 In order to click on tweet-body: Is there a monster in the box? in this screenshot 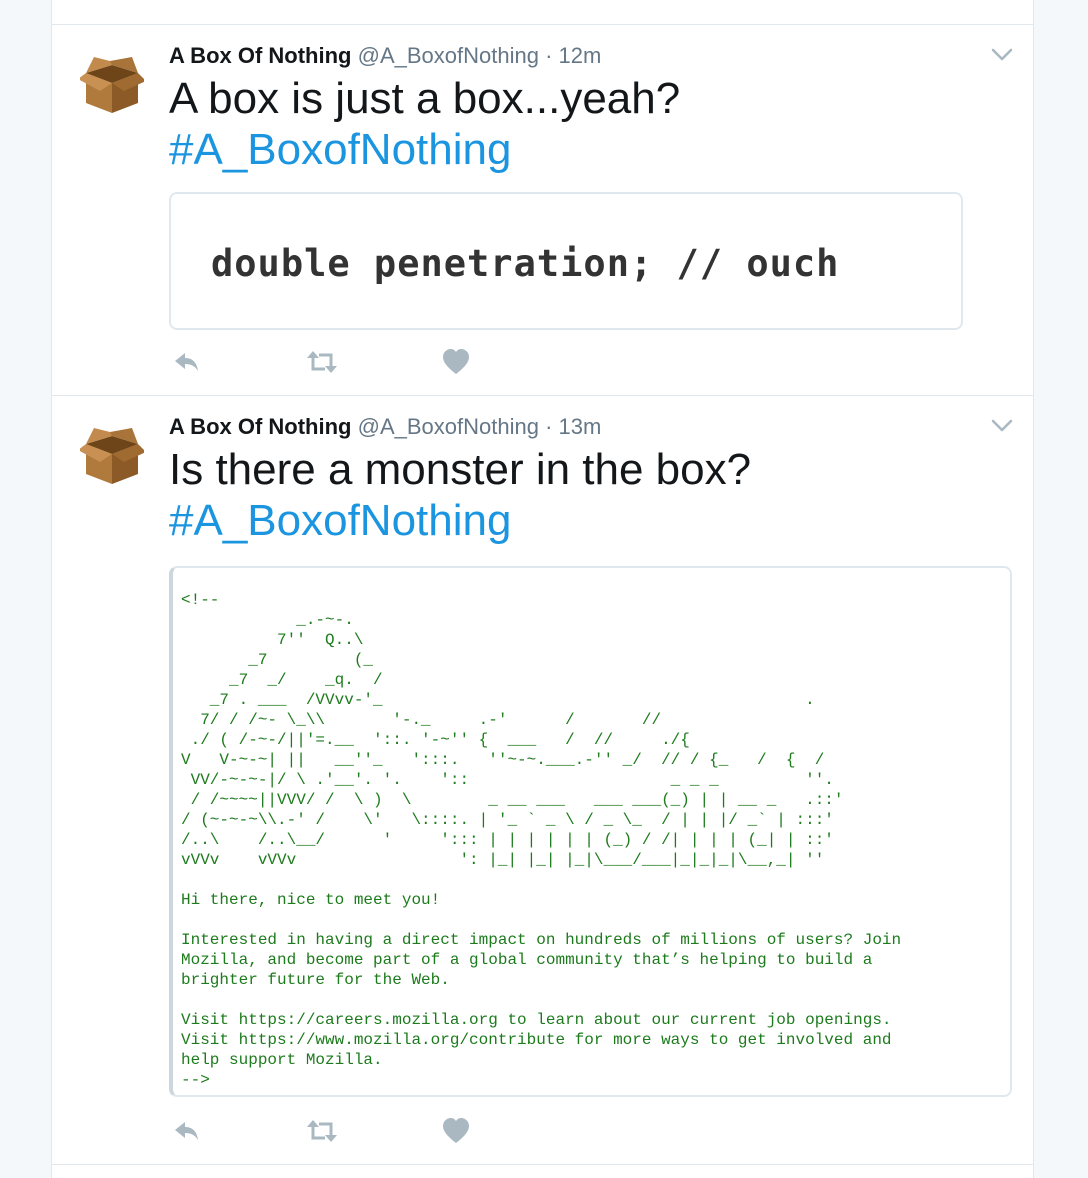, I will do `click(460, 469)`.